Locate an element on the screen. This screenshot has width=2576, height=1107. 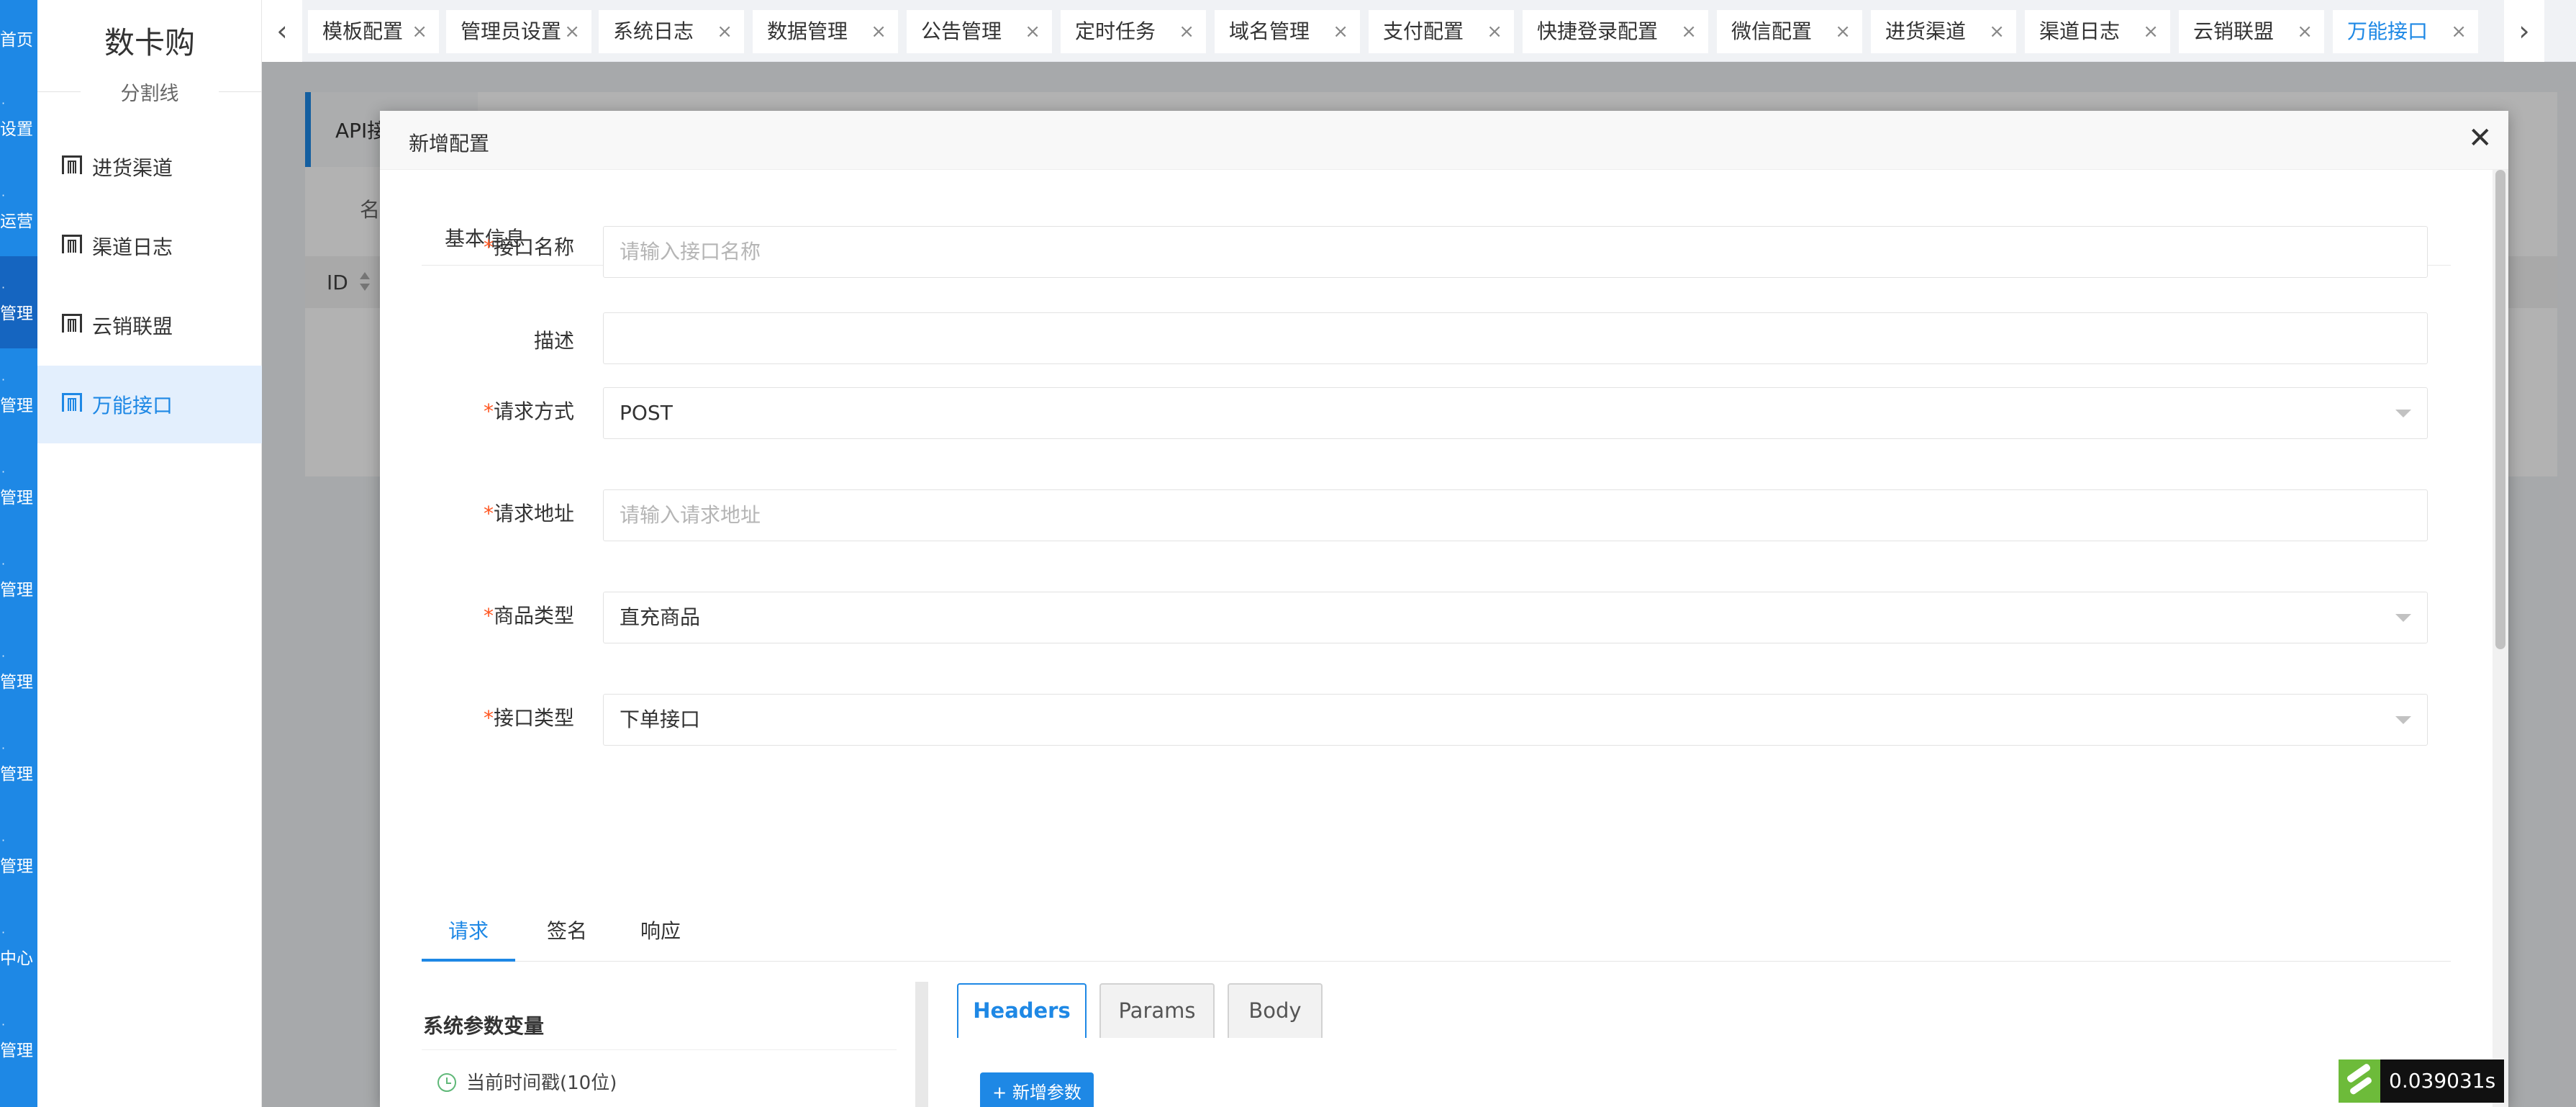
system-variables-title: 系统参数变量 is located at coordinates (484, 1026).